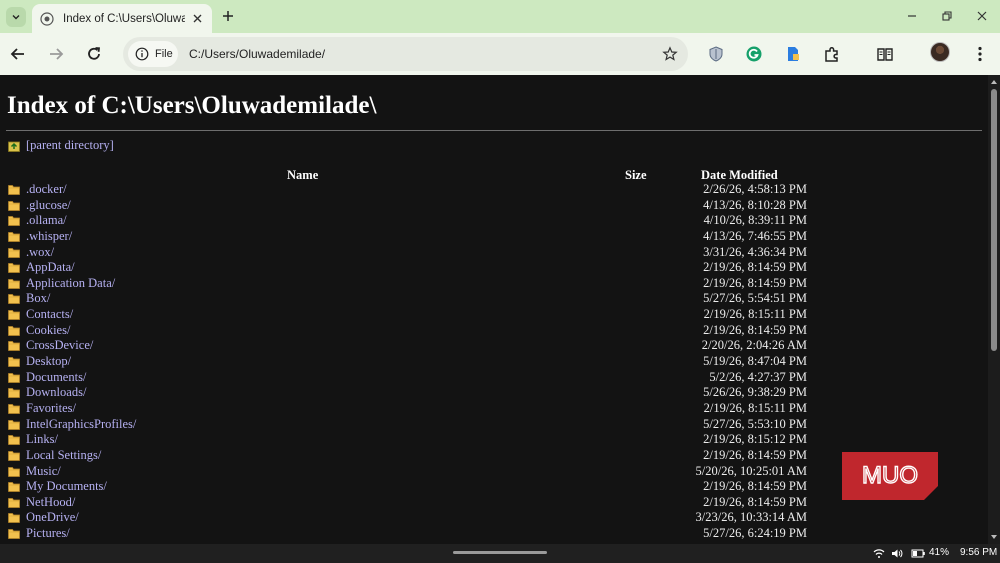 The image size is (1000, 563). I want to click on entry-name-link: Box/, so click(38, 298).